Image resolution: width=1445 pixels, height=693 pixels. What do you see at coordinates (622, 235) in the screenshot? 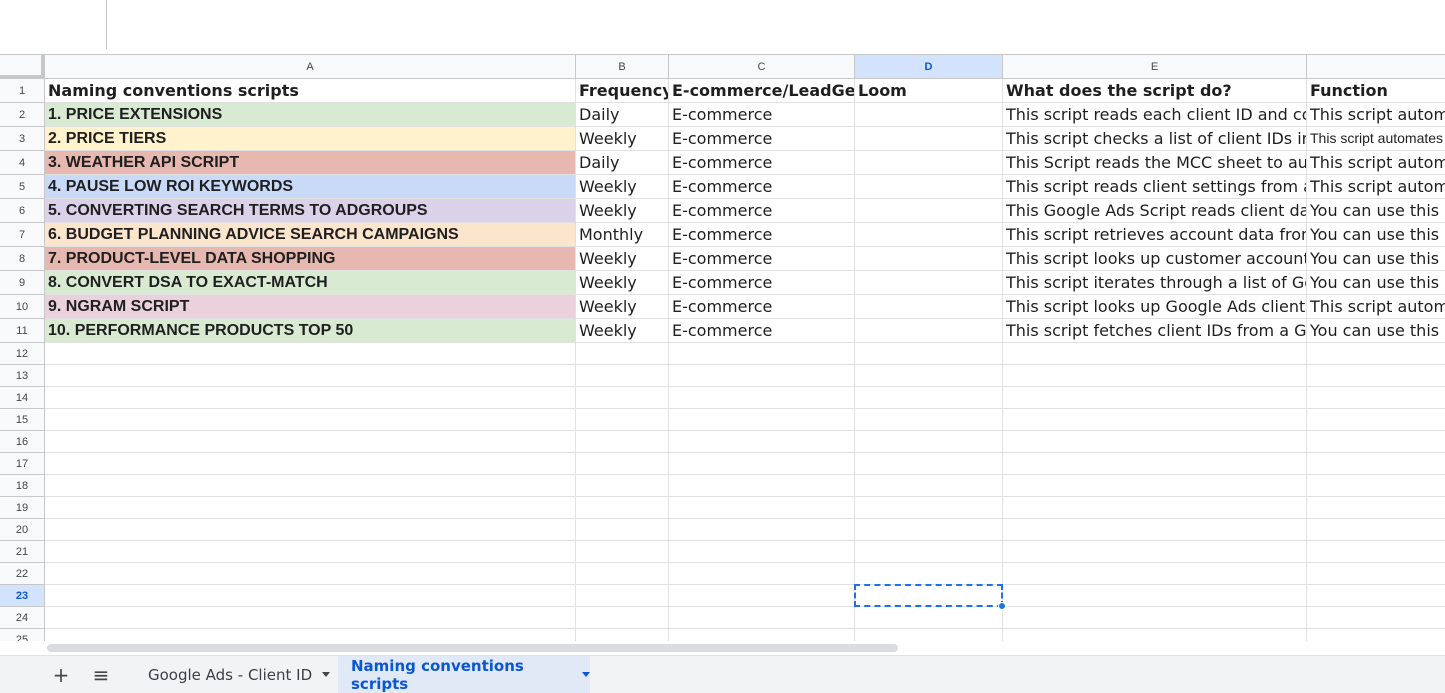
I see `cell-B7: Monthly` at bounding box center [622, 235].